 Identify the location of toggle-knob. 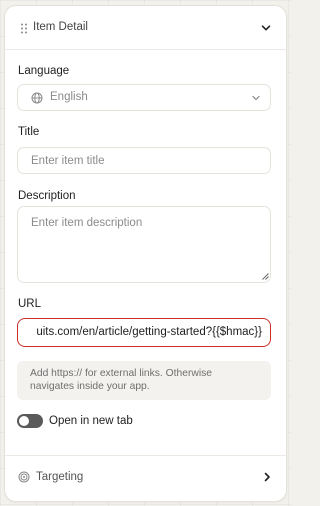
(24, 421).